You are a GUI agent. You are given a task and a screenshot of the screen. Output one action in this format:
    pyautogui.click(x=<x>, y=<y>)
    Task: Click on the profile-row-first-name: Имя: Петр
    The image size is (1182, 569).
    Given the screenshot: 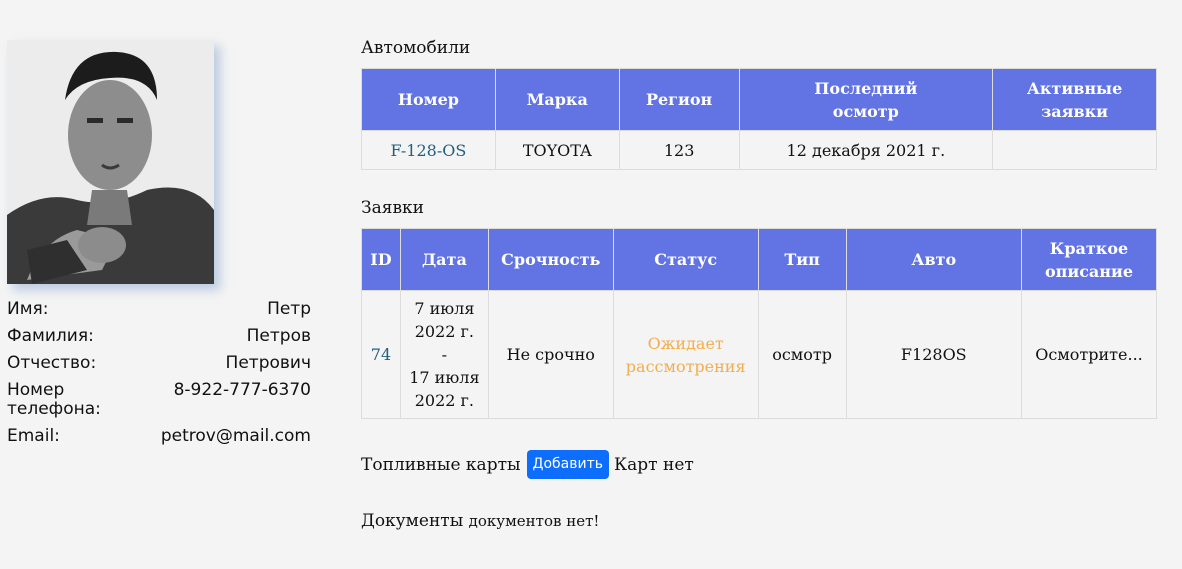 What is the action you would take?
    pyautogui.click(x=159, y=309)
    